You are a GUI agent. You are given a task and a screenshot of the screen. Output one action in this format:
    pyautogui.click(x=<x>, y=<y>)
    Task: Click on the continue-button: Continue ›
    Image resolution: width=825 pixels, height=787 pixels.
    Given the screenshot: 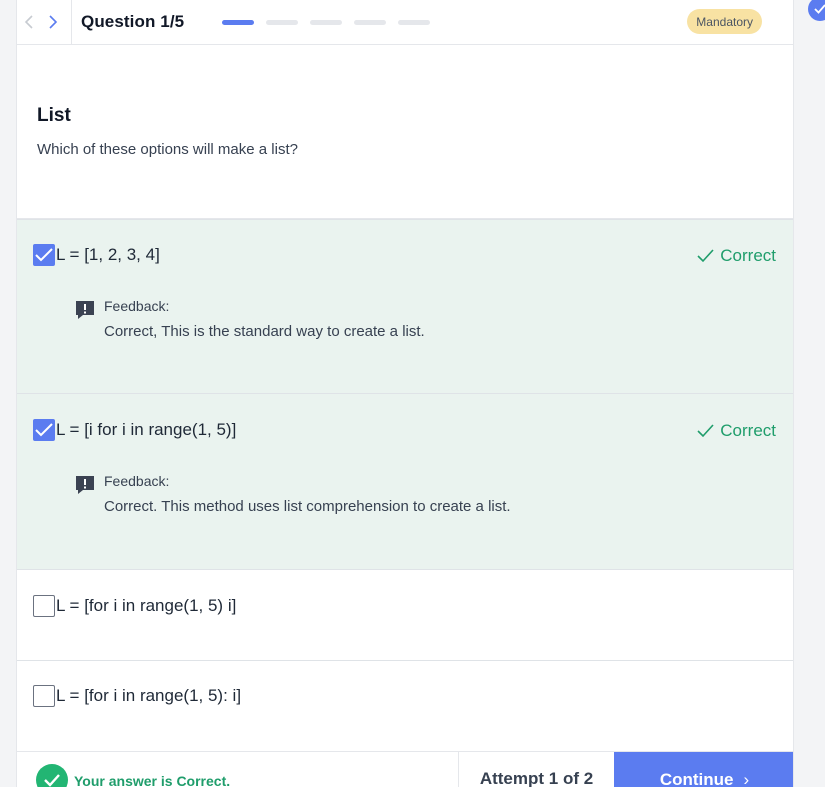 What is the action you would take?
    pyautogui.click(x=703, y=769)
    